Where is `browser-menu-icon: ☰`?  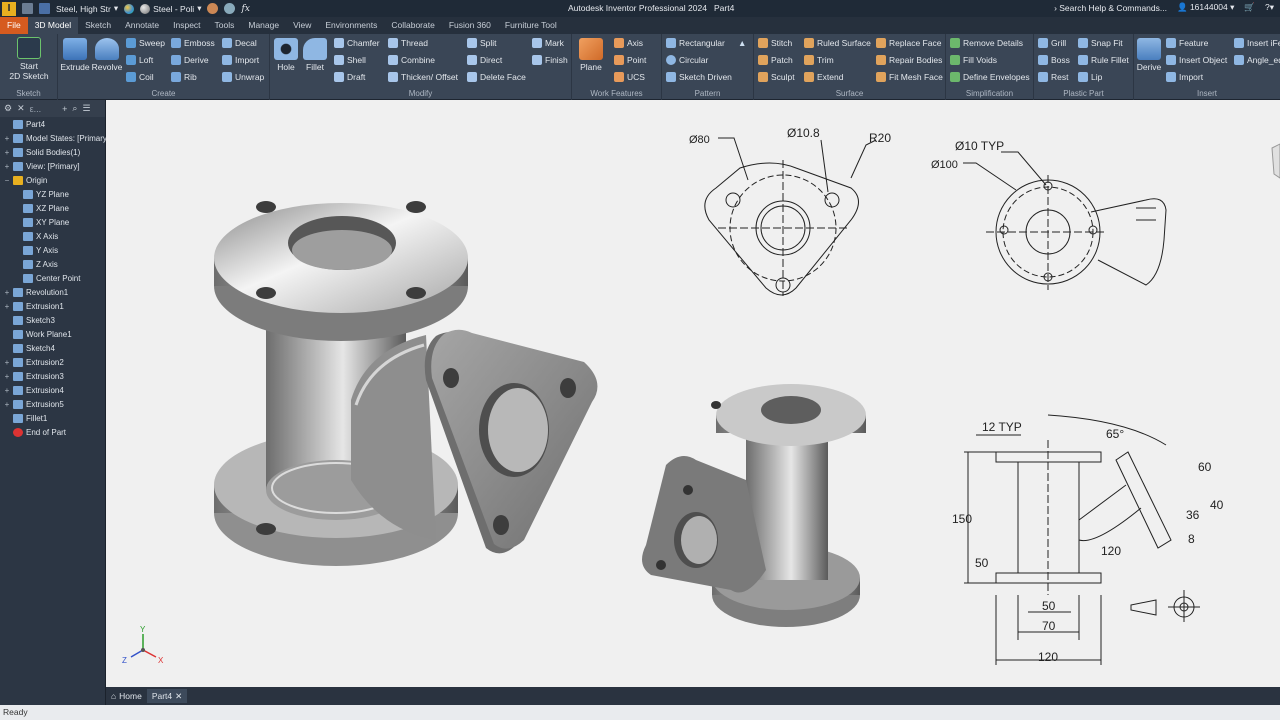
browser-menu-icon: ☰ is located at coordinates (86, 108).